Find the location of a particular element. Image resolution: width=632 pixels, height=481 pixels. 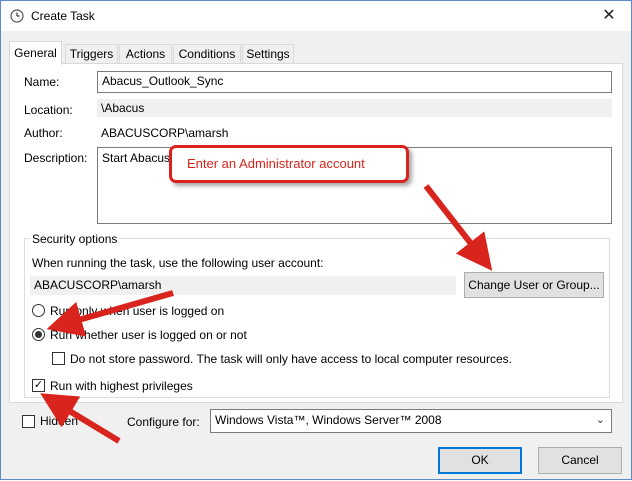

hidden-checkbox is located at coordinates (28, 421).